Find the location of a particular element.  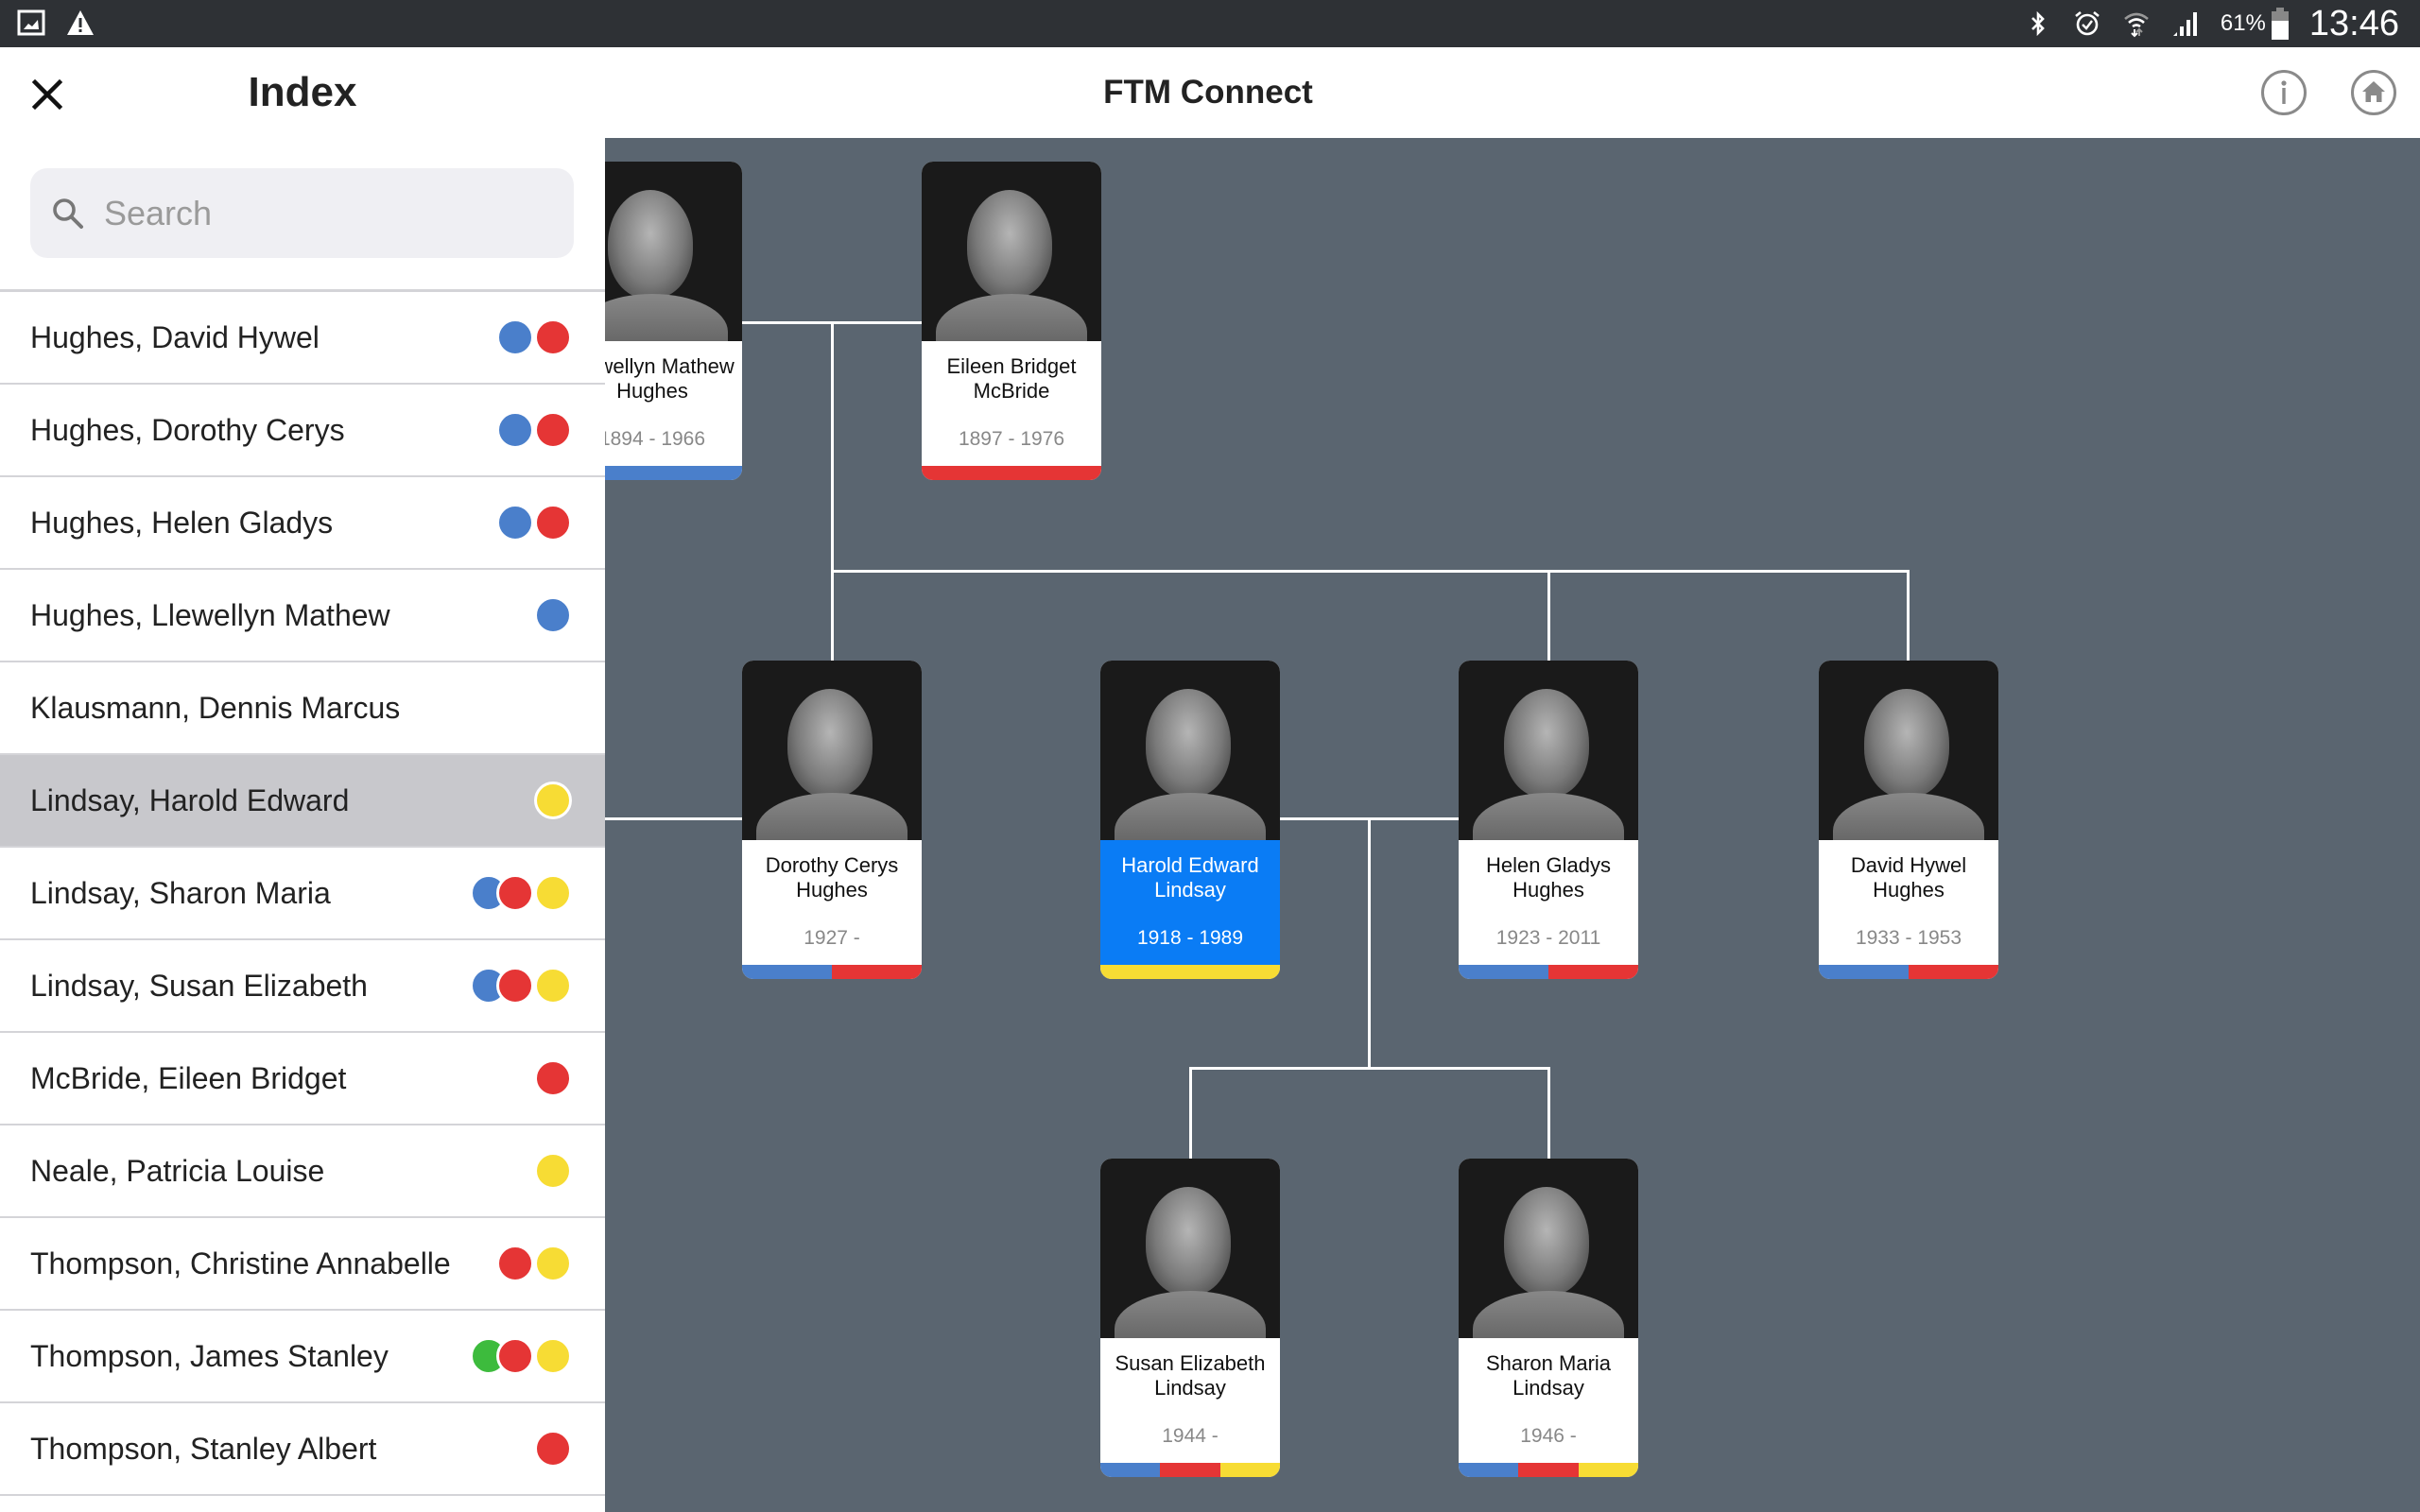

battery-icon is located at coordinates (2280, 24).